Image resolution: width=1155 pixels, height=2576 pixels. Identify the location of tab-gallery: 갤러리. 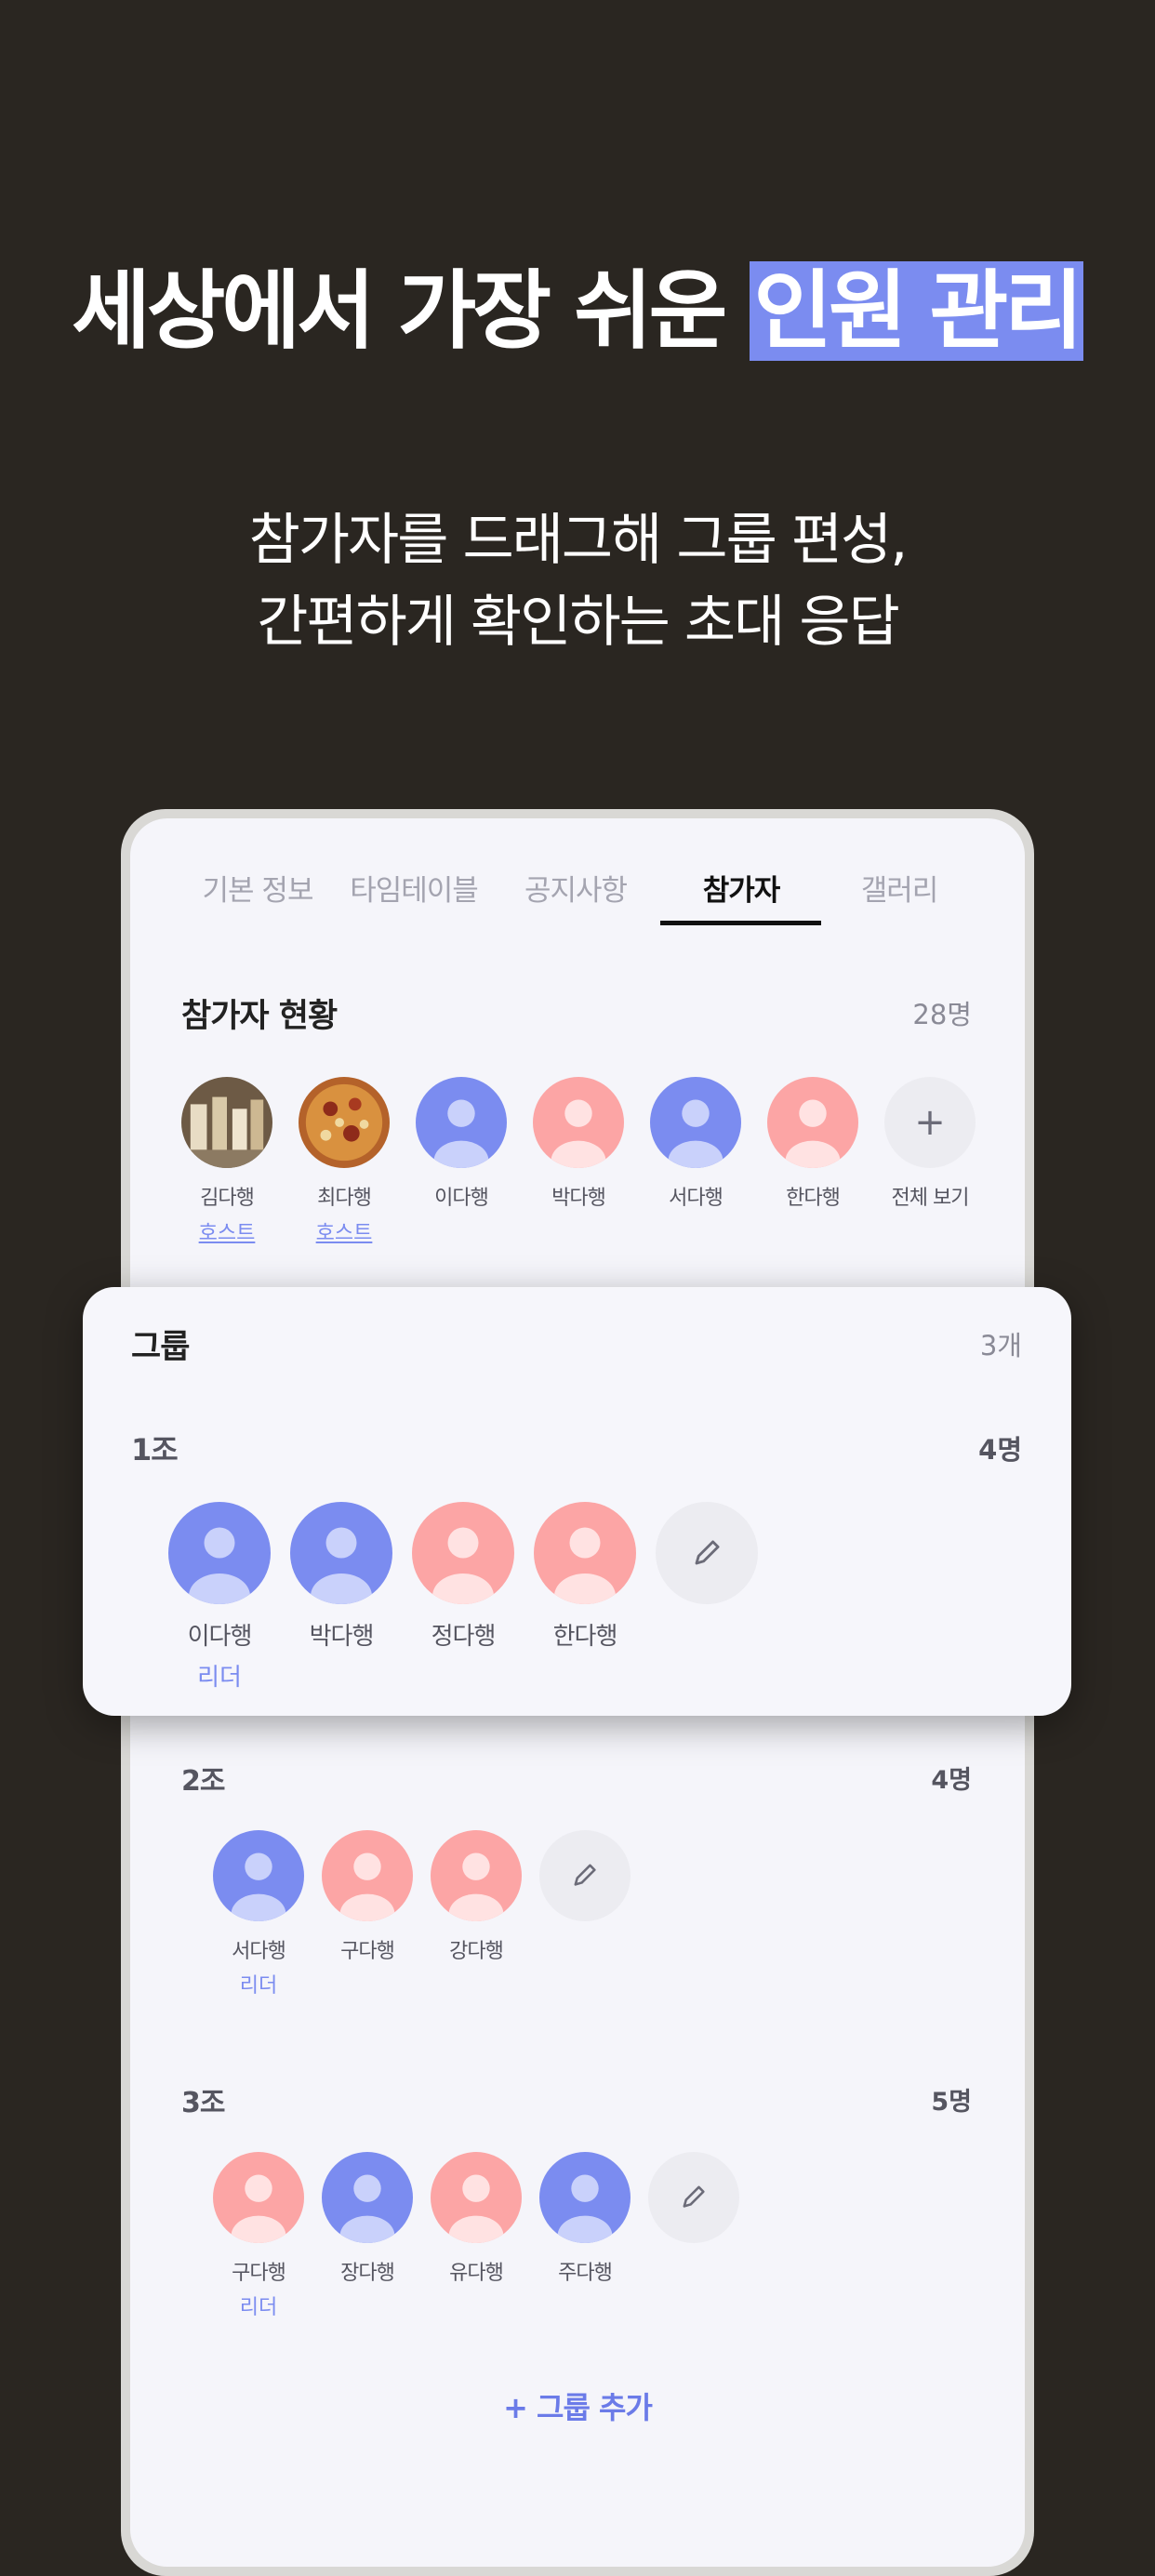
(899, 899).